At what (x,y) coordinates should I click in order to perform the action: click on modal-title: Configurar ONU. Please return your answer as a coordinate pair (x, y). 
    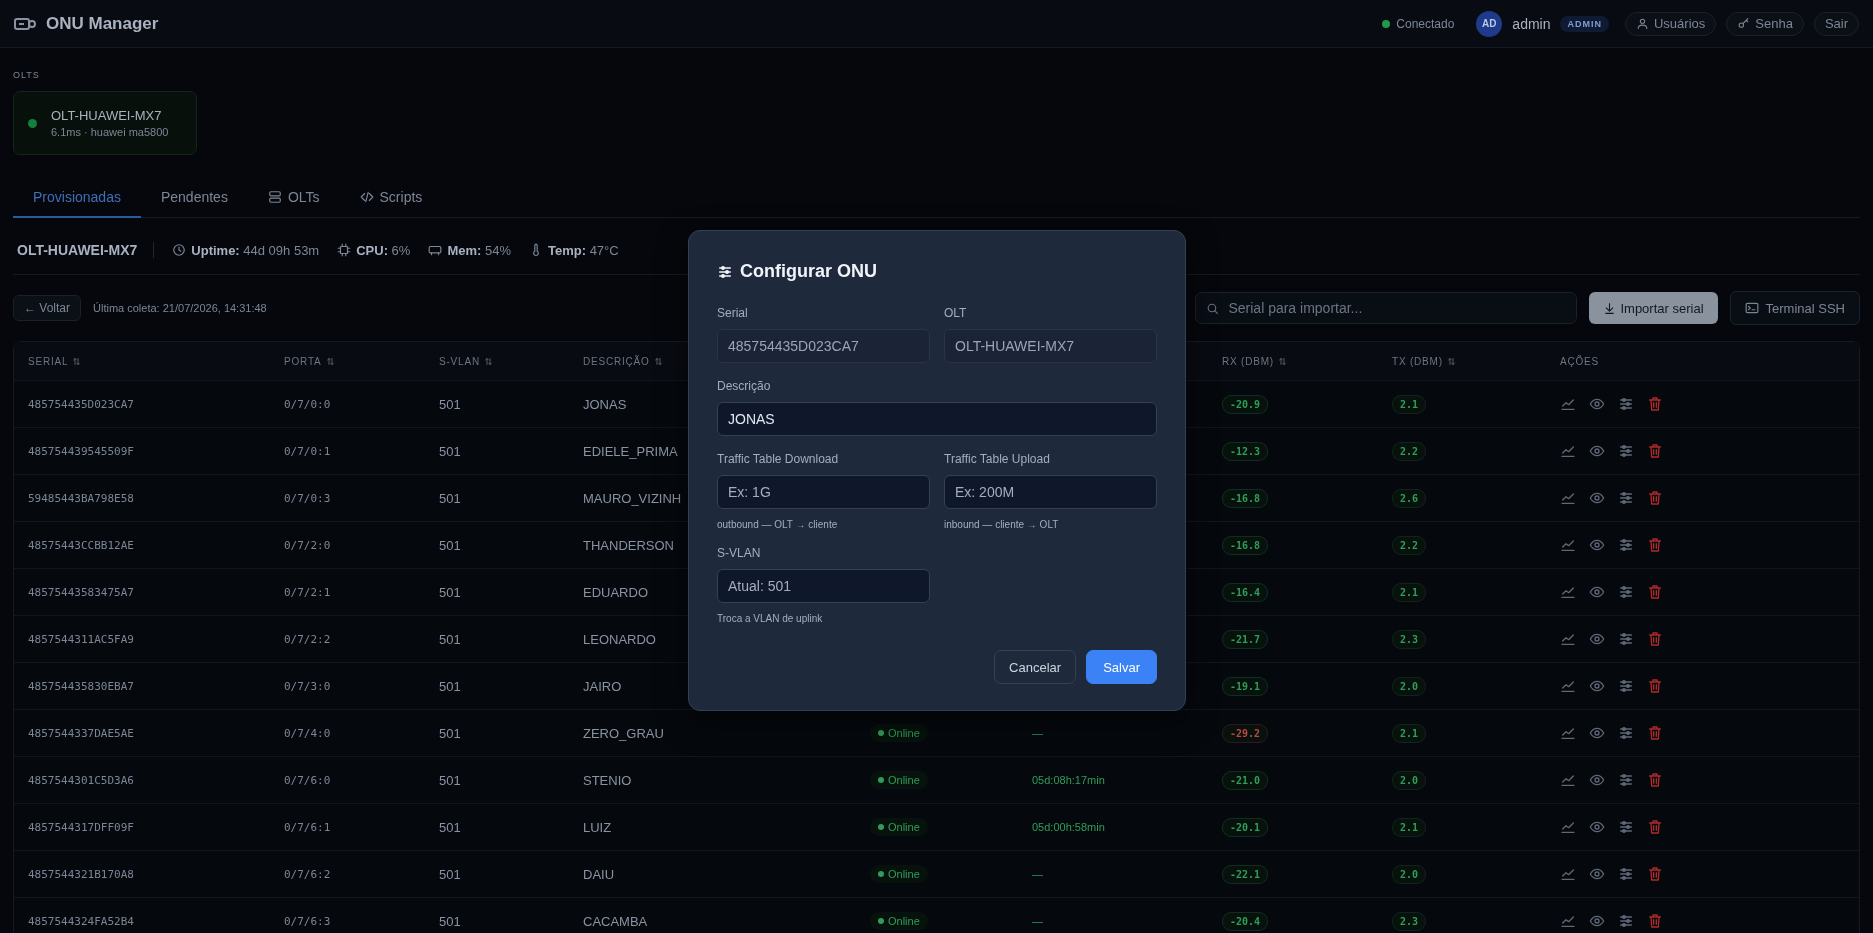
    Looking at the image, I should click on (808, 271).